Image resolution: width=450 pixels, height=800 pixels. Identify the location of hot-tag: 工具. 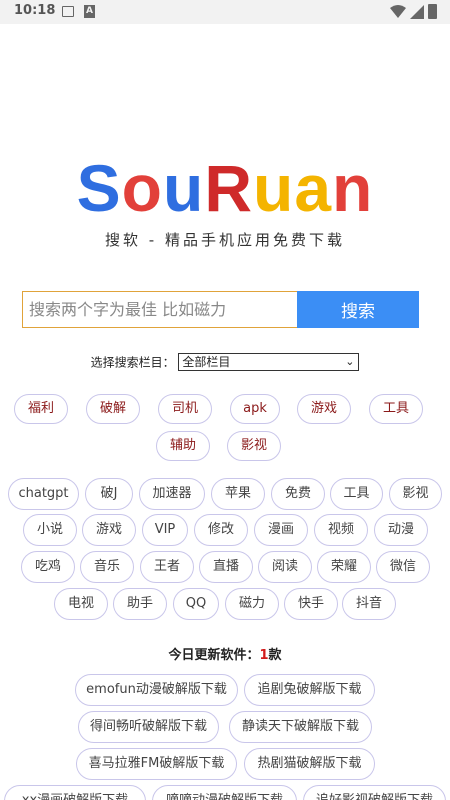
(396, 409).